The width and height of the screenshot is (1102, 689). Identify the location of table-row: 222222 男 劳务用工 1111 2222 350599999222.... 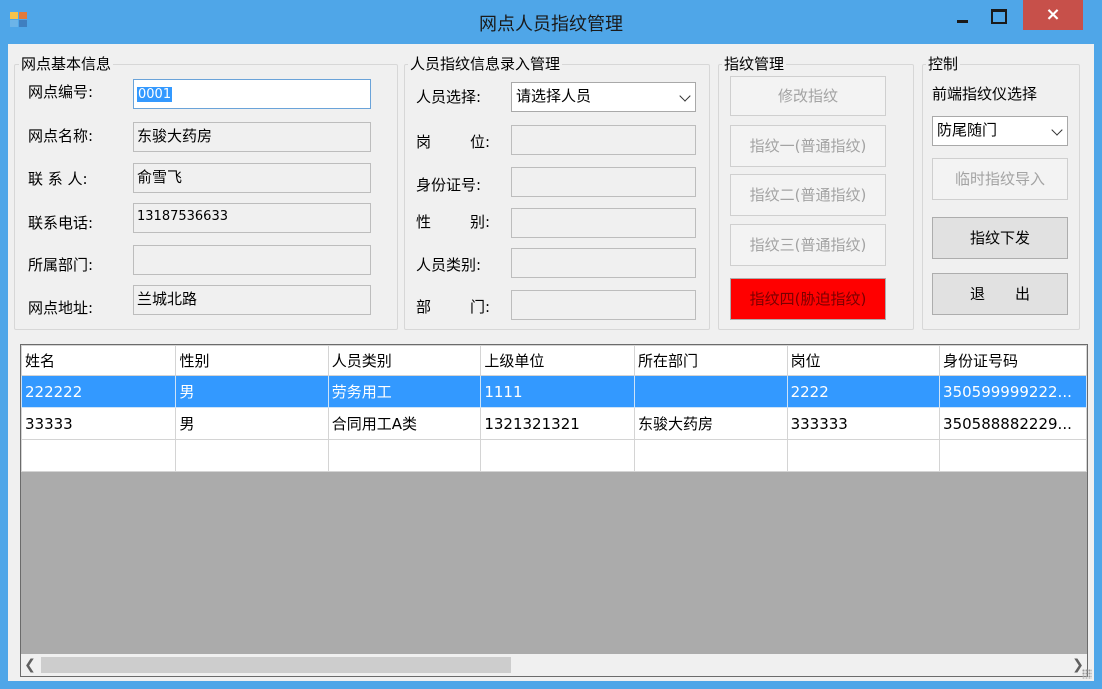
(554, 391).